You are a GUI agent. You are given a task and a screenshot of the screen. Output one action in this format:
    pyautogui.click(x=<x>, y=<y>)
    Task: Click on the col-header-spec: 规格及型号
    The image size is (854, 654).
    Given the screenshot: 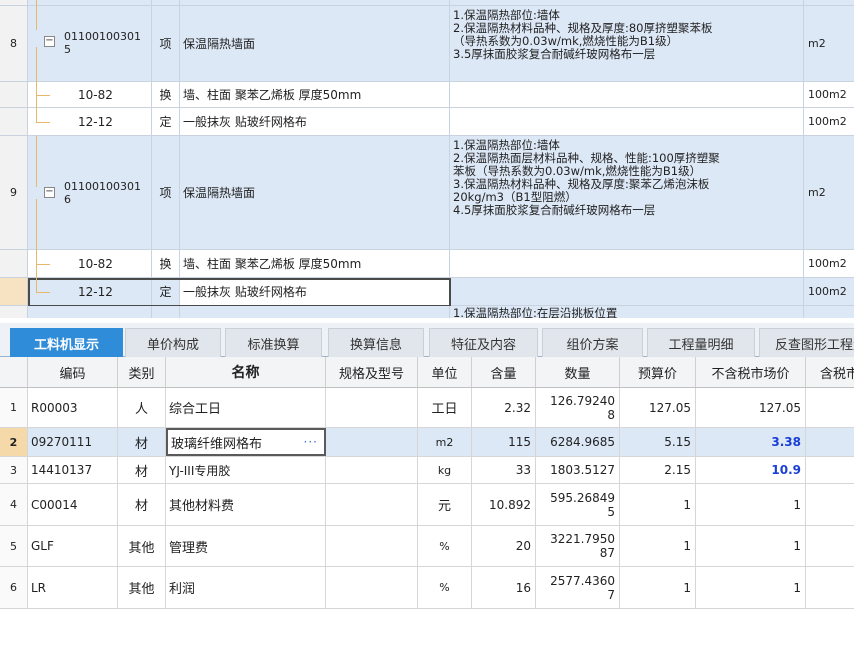 What is the action you would take?
    pyautogui.click(x=372, y=372)
    